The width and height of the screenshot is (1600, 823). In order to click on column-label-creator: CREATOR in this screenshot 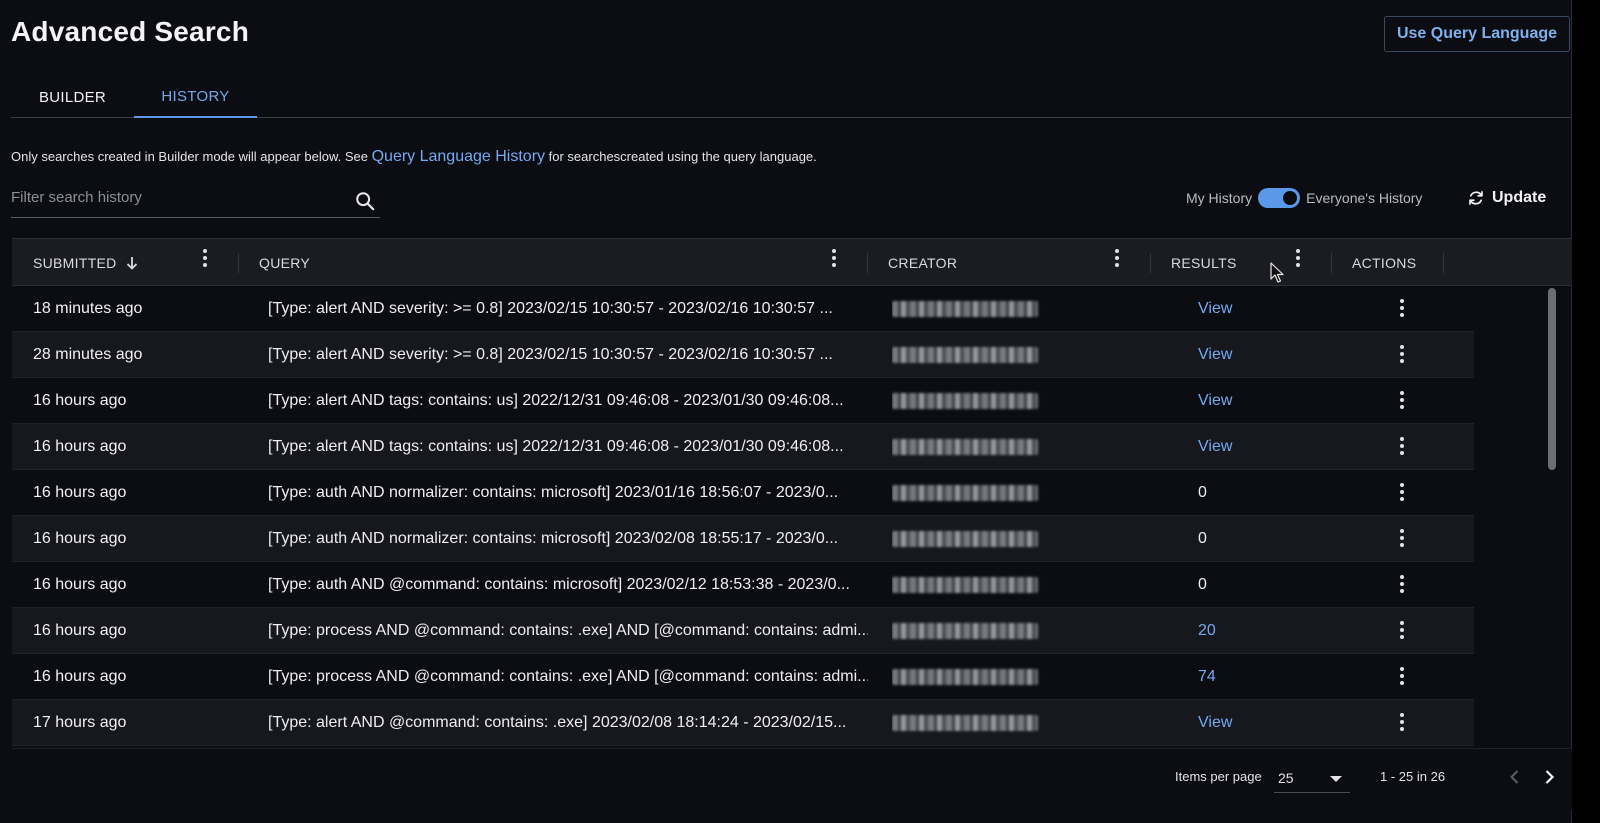, I will do `click(923, 263)`.